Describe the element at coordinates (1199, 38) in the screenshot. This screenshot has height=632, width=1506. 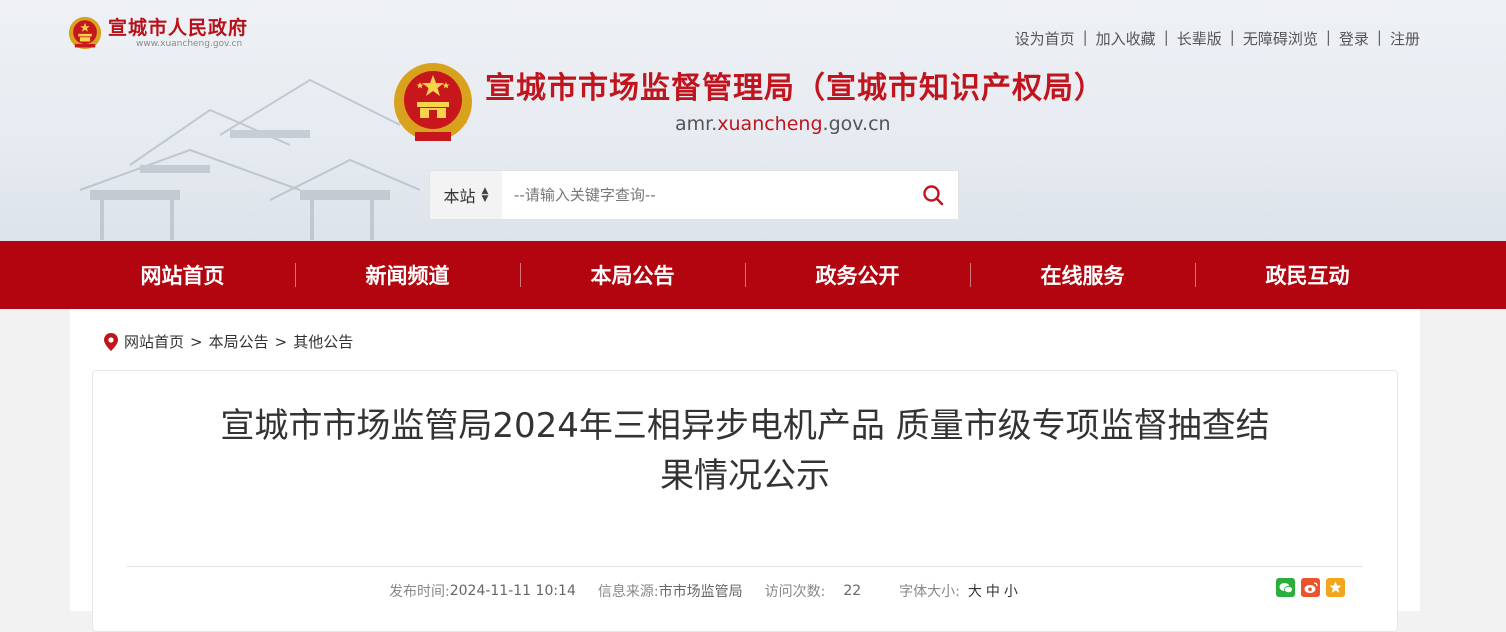
I see `elderly-version-link: 长辈版` at that location.